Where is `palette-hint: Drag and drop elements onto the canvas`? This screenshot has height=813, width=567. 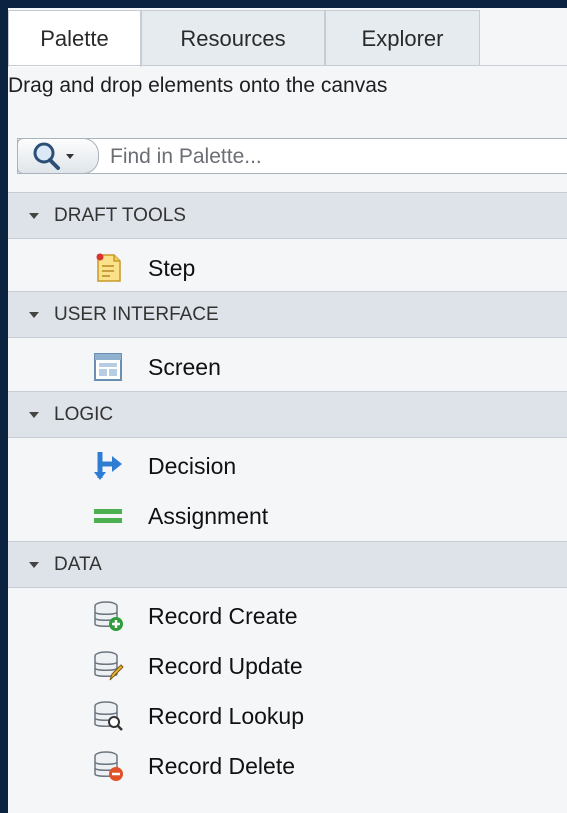
palette-hint: Drag and drop elements onto the canvas is located at coordinates (198, 85).